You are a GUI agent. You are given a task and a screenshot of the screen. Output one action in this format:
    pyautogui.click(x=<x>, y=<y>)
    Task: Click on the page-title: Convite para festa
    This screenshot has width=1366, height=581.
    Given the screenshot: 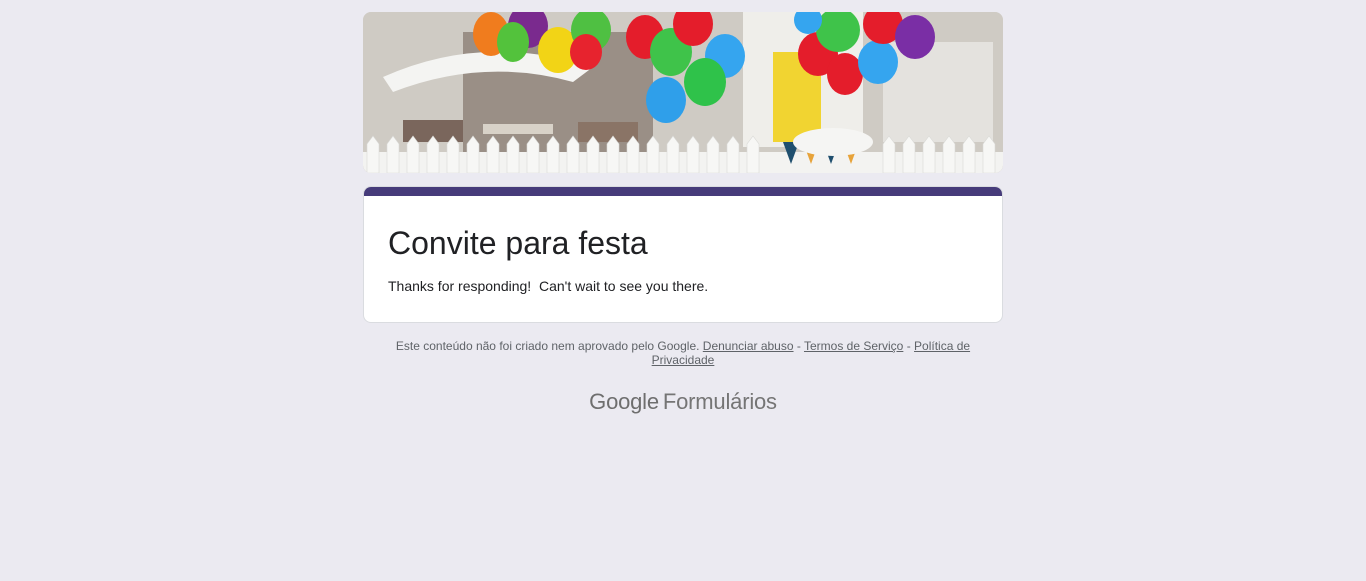 What is the action you would take?
    pyautogui.click(x=518, y=243)
    